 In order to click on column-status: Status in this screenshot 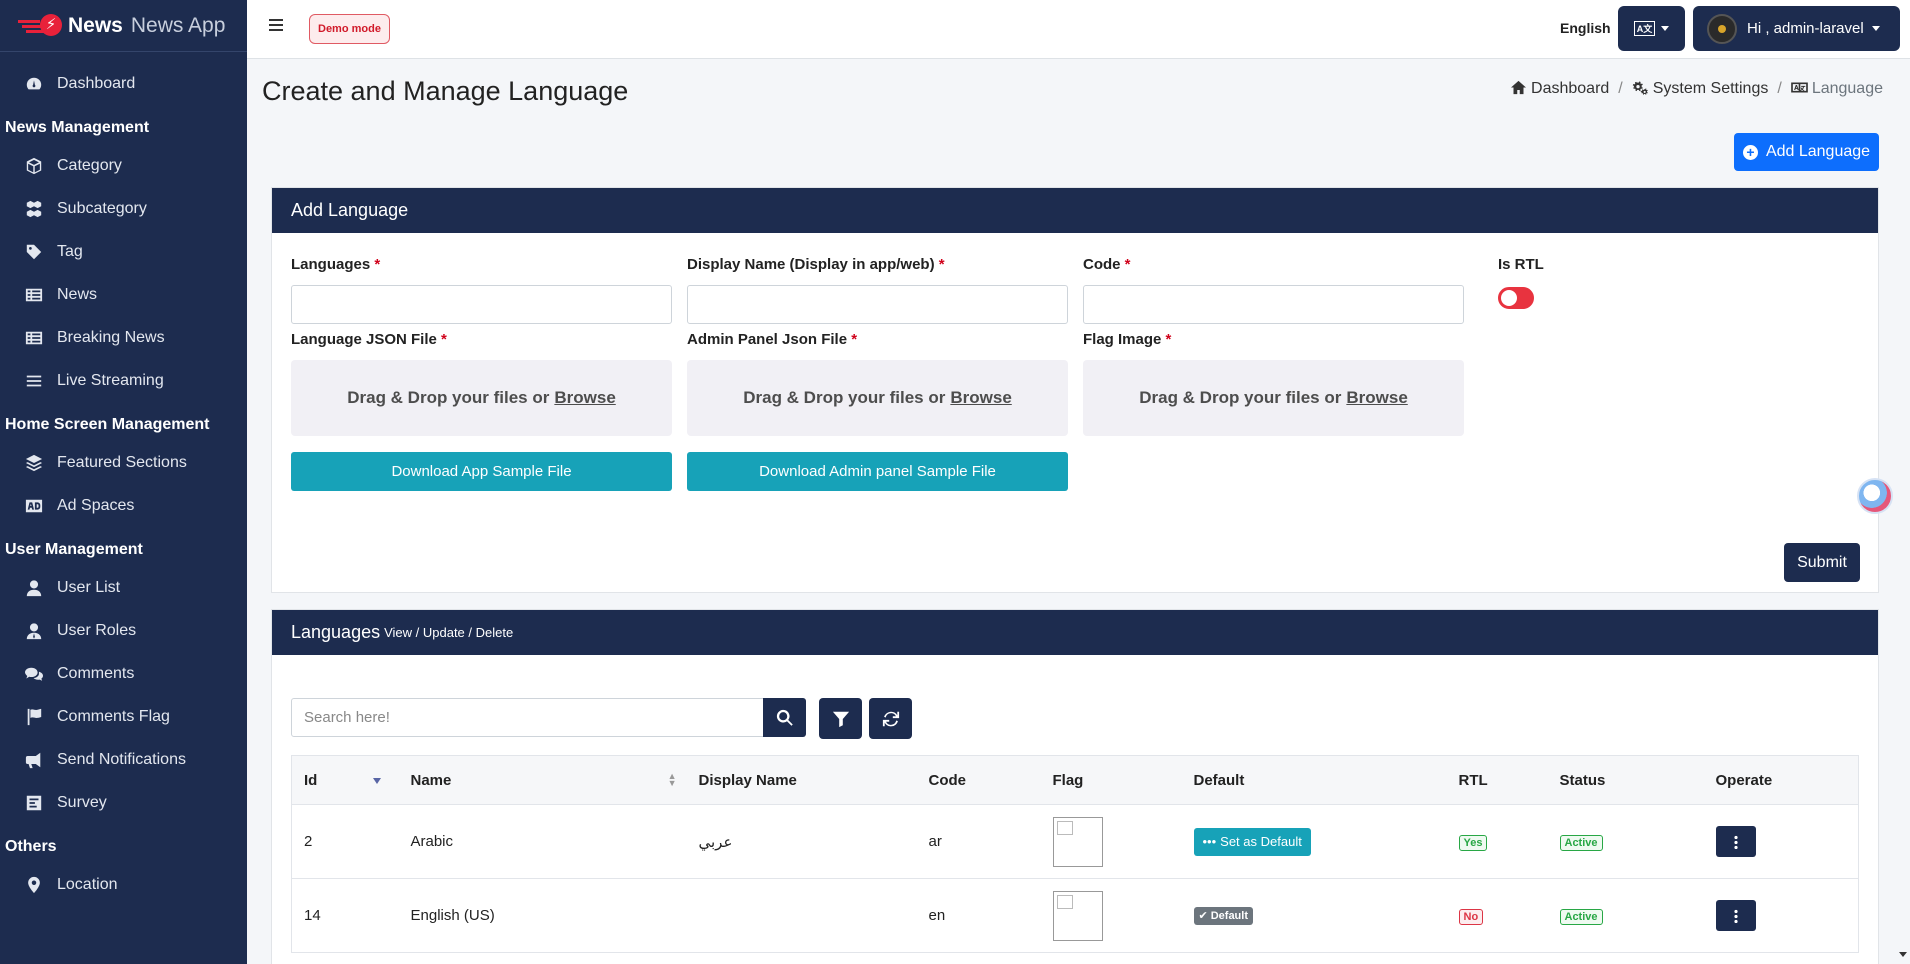, I will do `click(1625, 780)`.